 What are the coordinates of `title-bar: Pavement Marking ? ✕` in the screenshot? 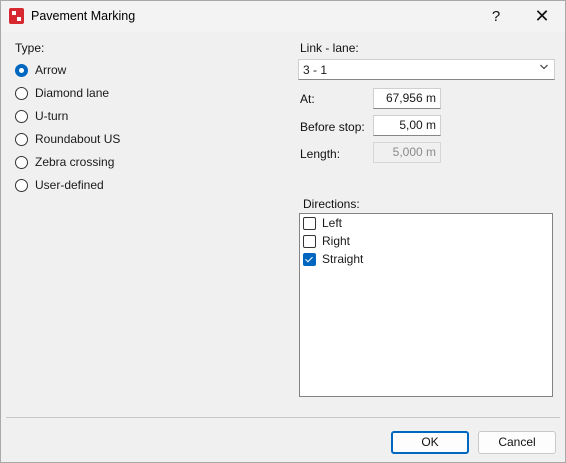 It's located at (283, 16).